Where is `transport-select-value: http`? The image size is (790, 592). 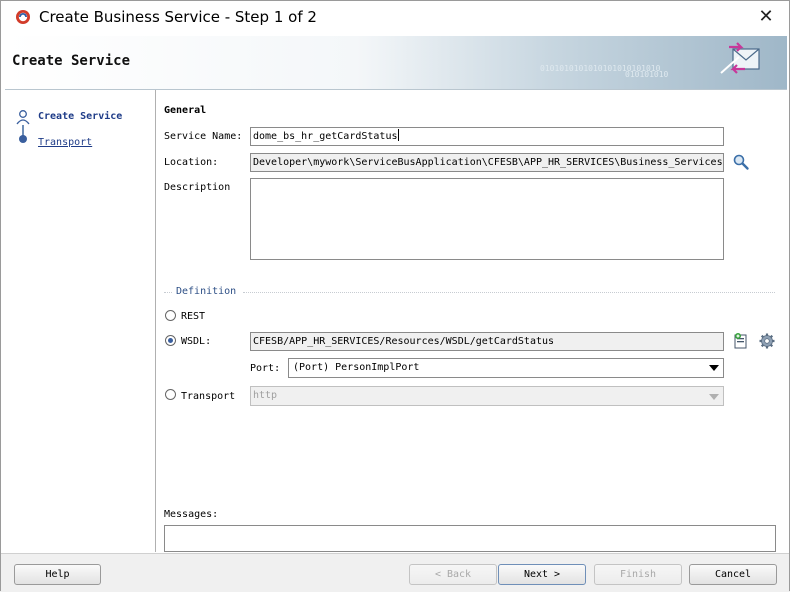 transport-select-value: http is located at coordinates (265, 395).